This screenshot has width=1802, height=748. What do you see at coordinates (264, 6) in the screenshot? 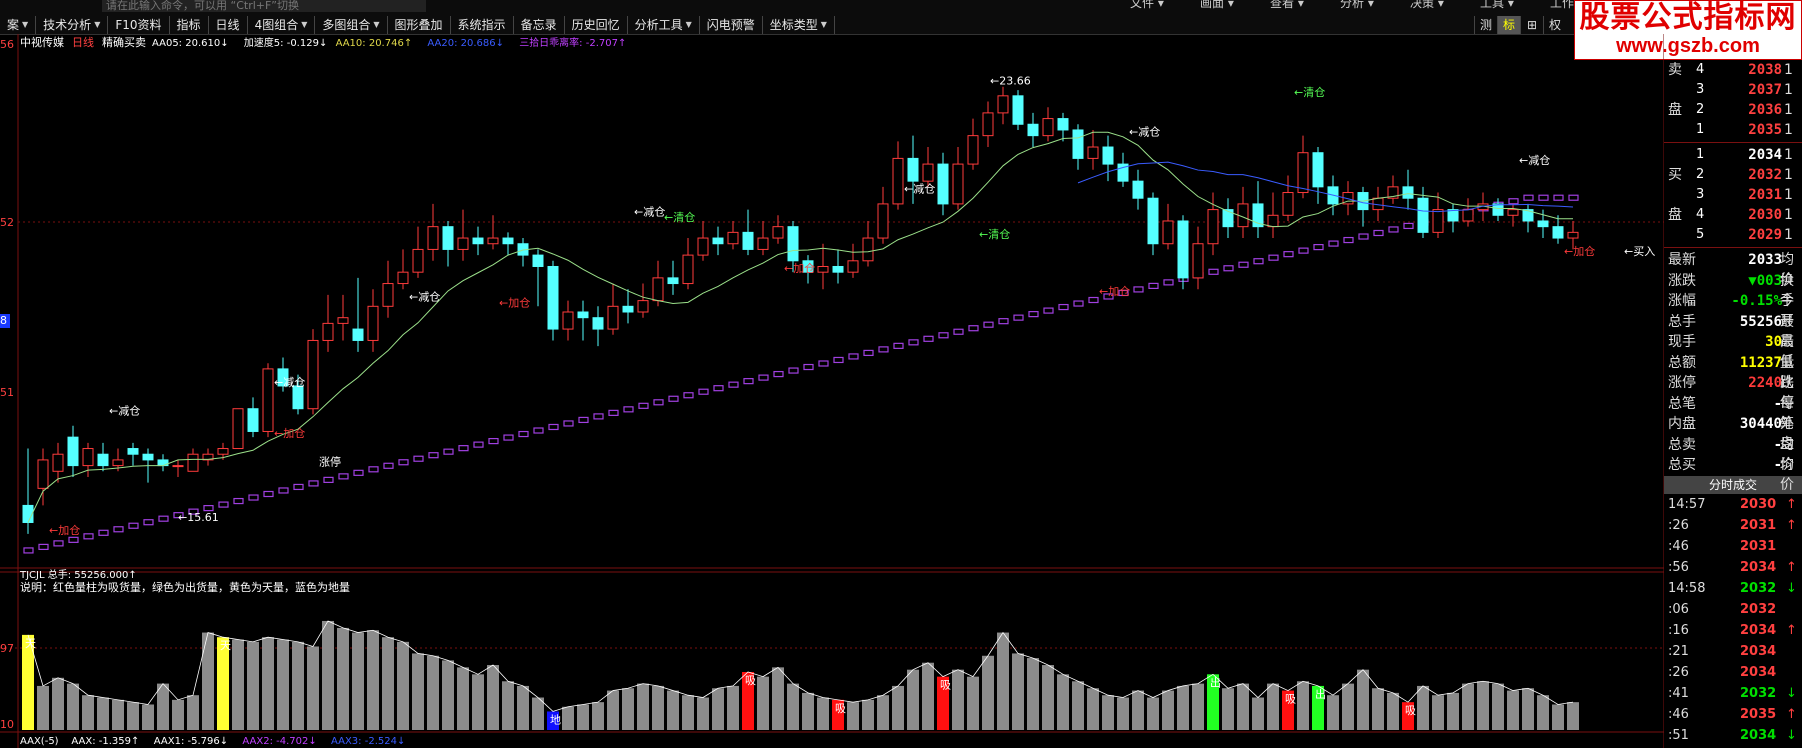
I see `command-search-input: 请在此输入命令，可以用 “Ctrl+F”切换` at bounding box center [264, 6].